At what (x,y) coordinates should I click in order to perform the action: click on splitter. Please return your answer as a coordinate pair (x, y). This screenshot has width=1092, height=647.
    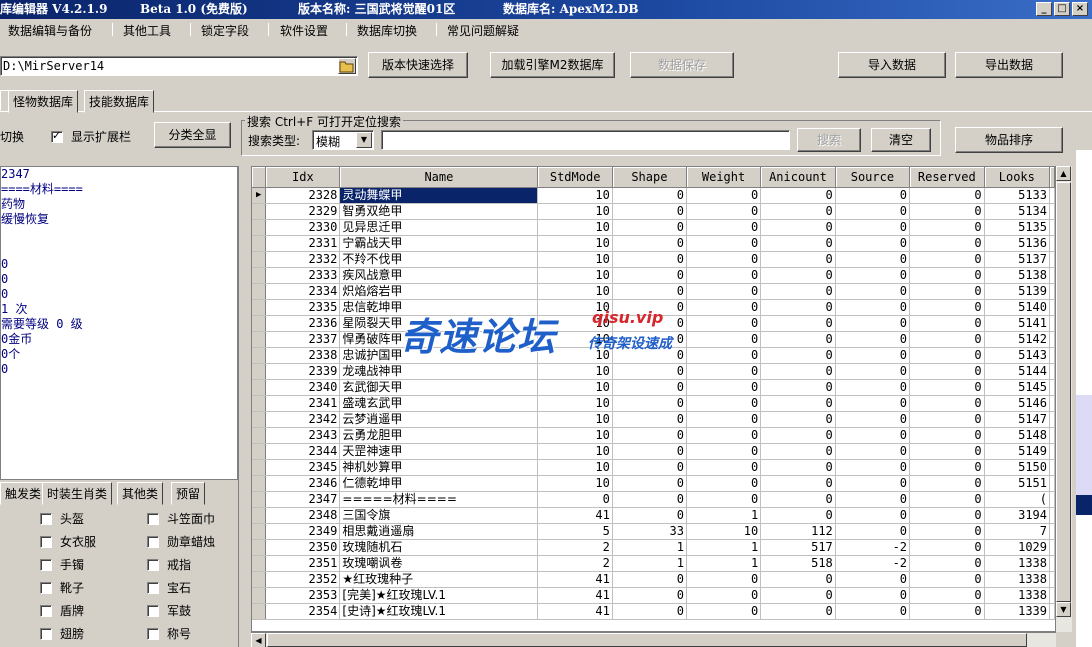
    Looking at the image, I should click on (244, 406).